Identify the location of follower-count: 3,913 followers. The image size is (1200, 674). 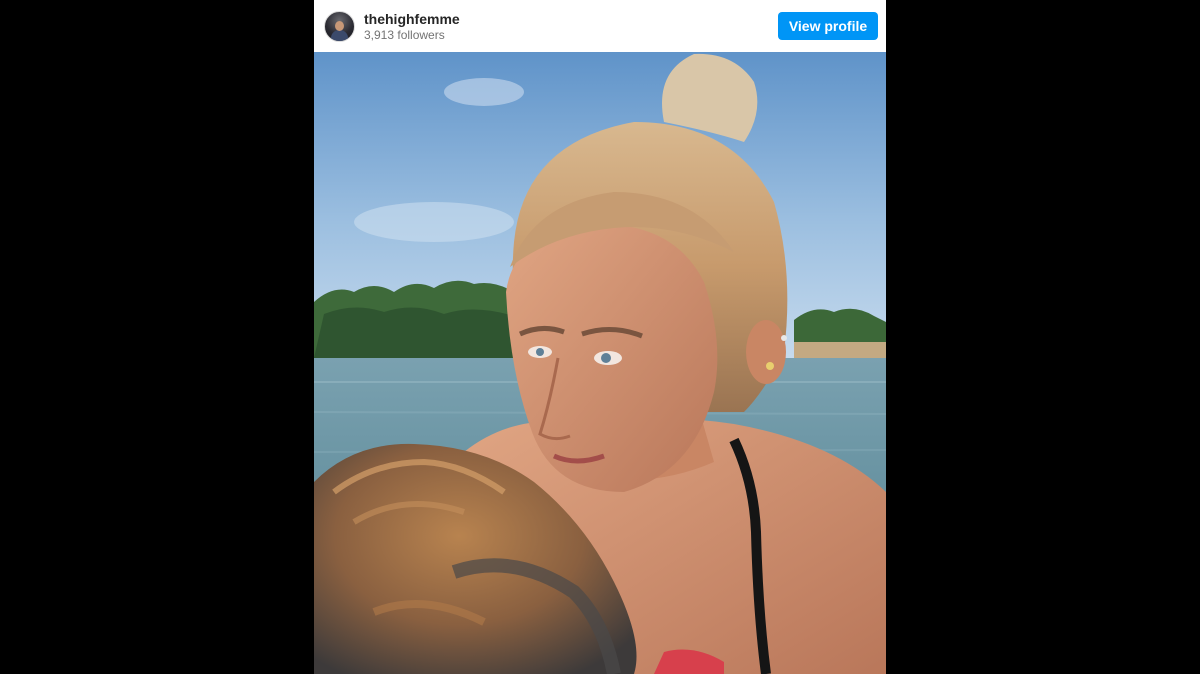
(404, 35).